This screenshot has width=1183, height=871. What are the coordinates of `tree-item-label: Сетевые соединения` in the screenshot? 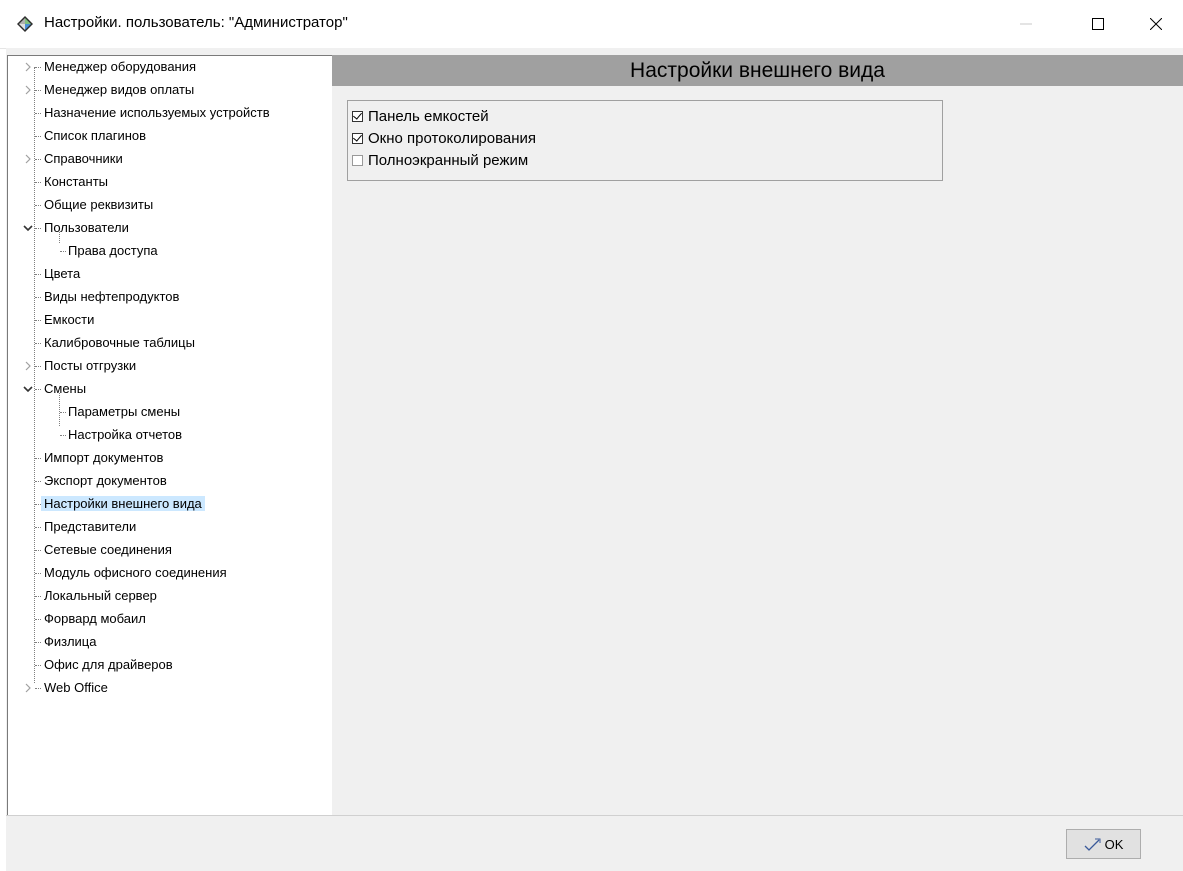 It's located at (108, 549).